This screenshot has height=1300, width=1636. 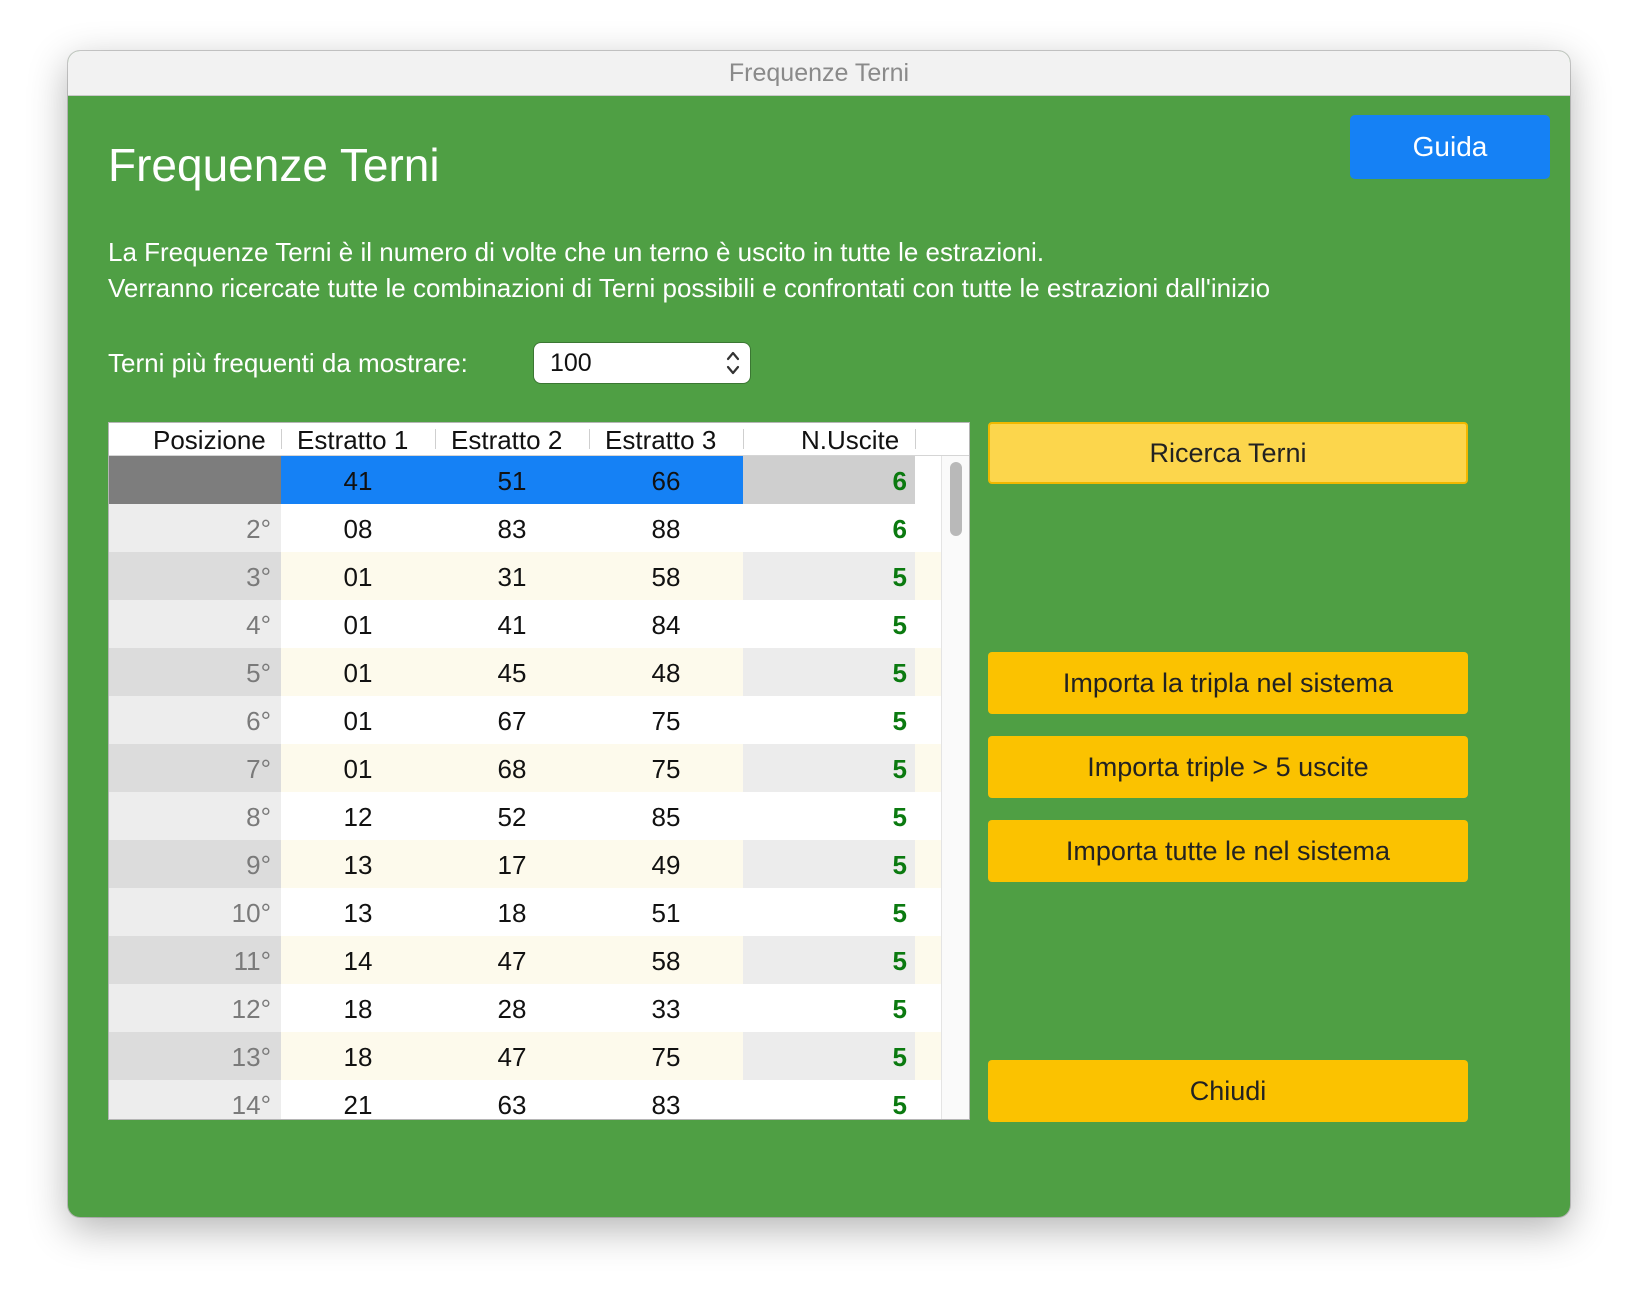 What do you see at coordinates (666, 672) in the screenshot?
I see `table-cell-e3: 48` at bounding box center [666, 672].